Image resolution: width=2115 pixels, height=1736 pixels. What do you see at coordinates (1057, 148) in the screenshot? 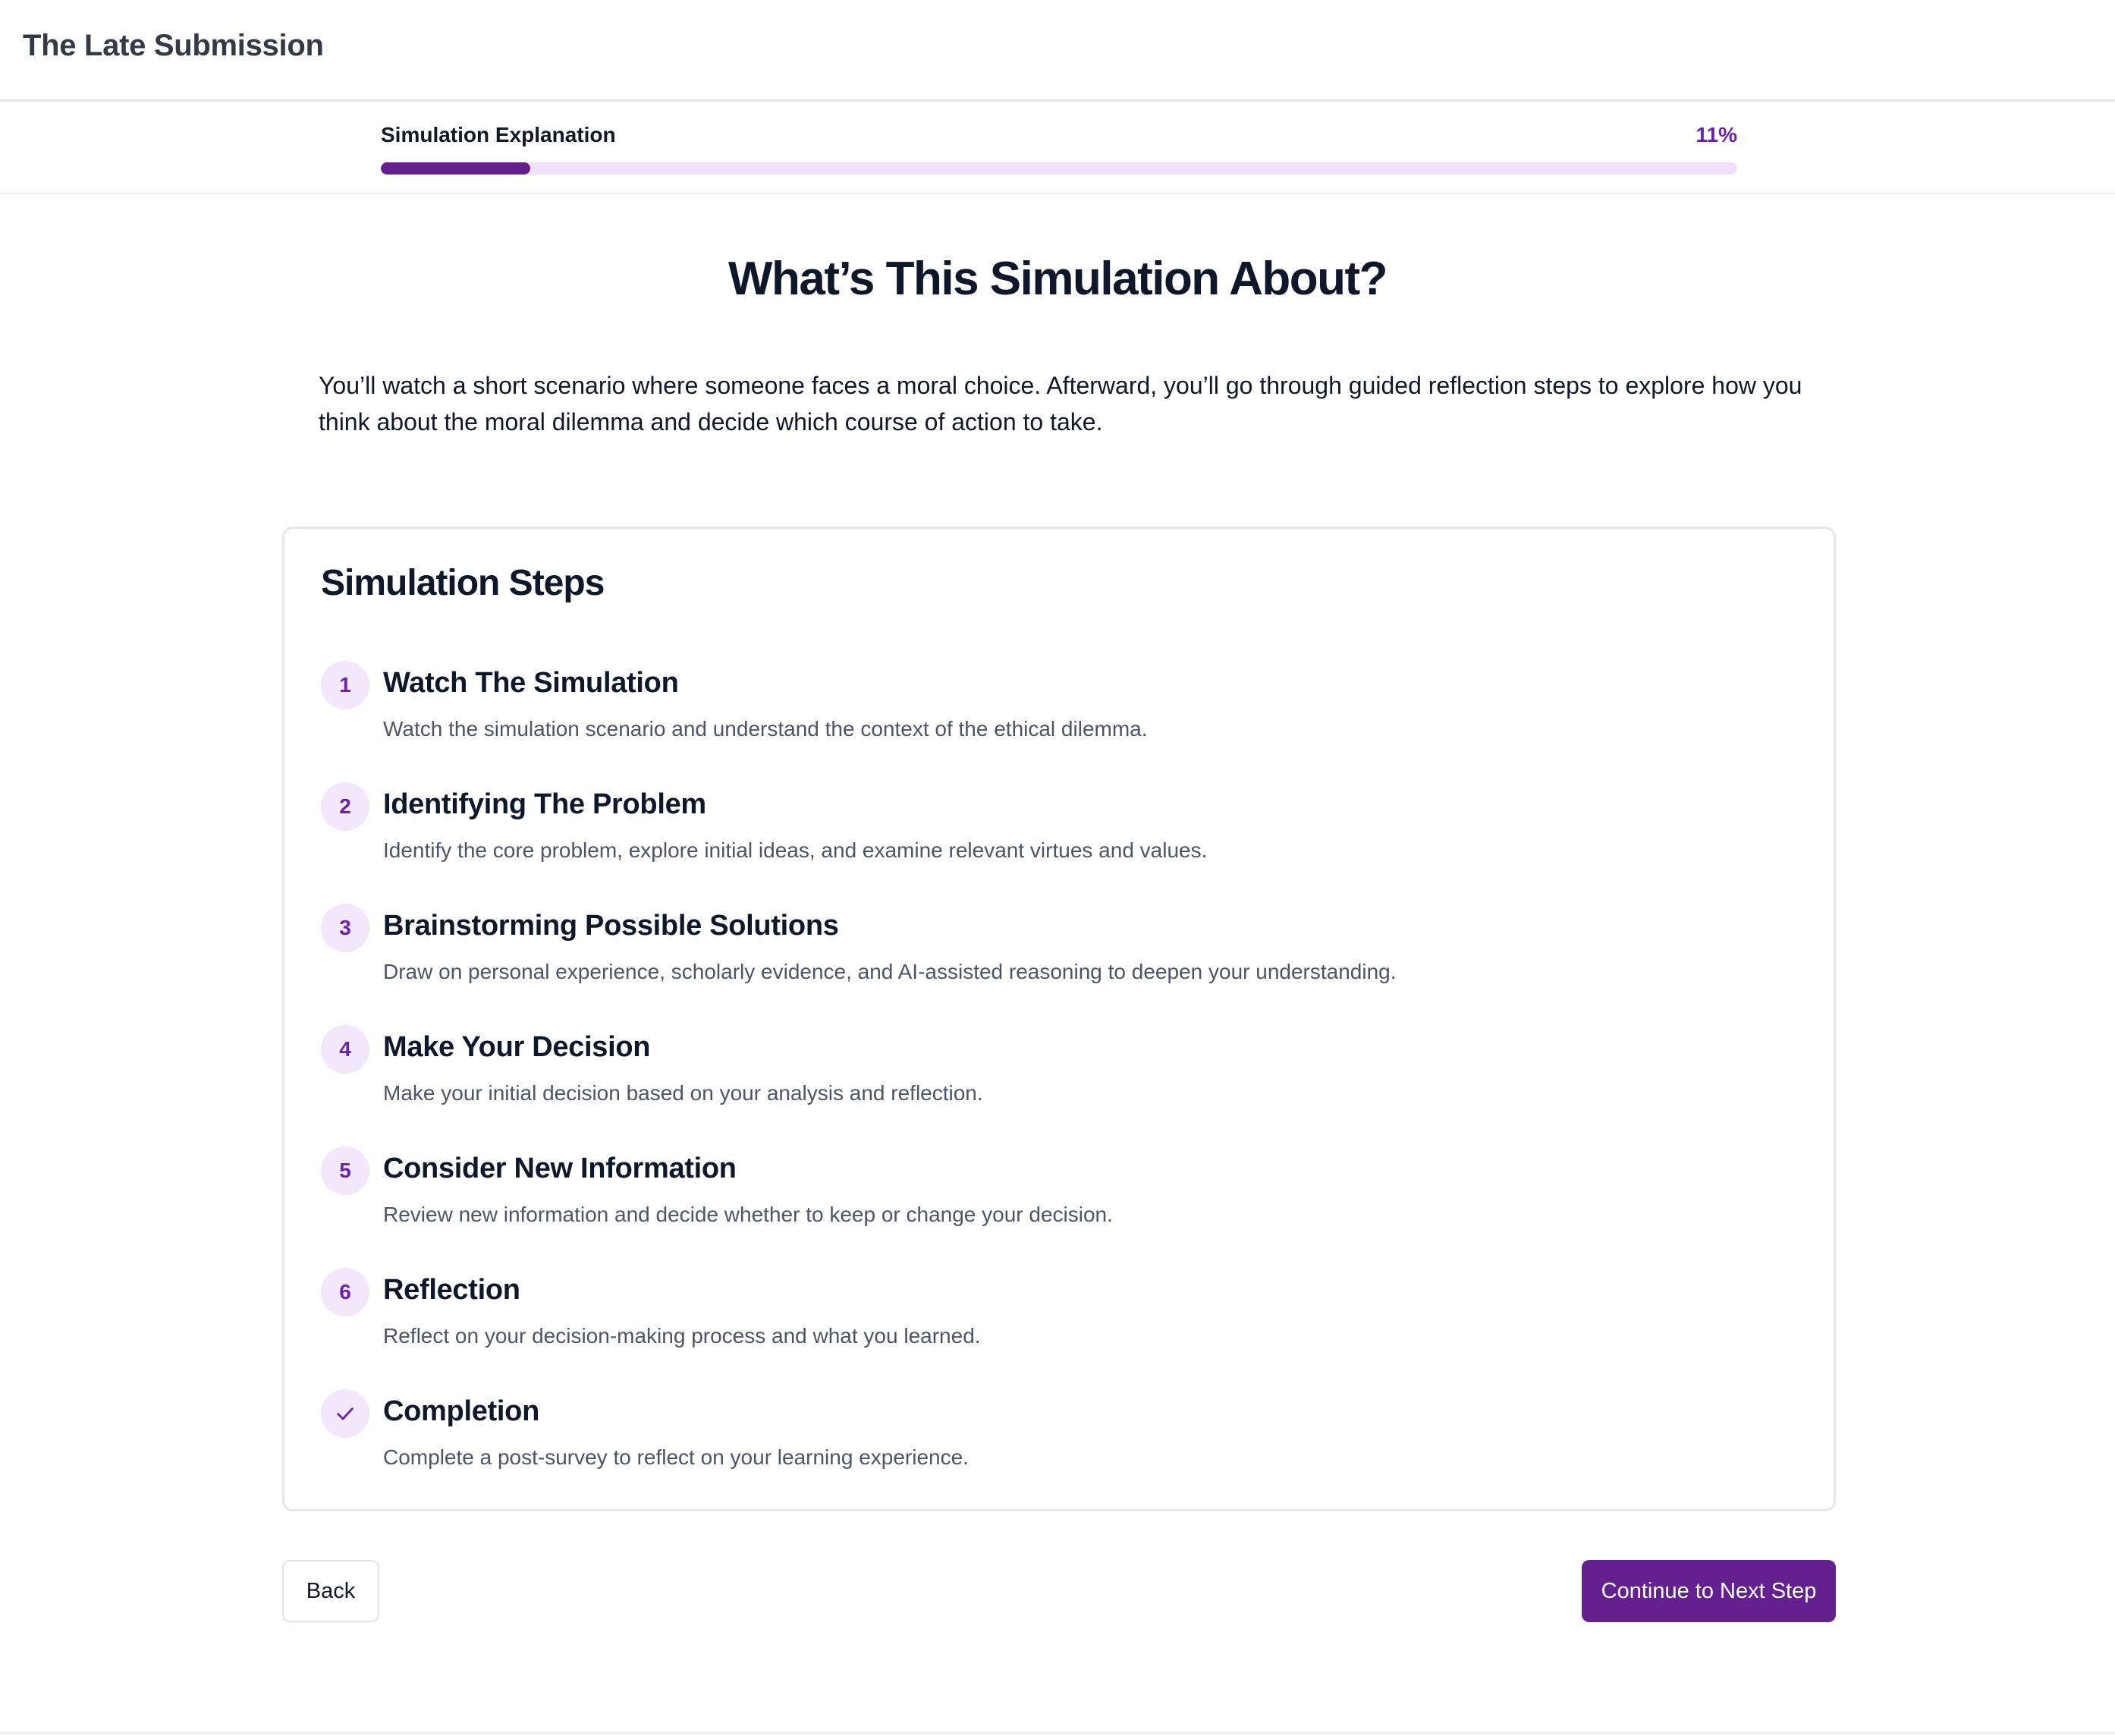
I see `progress-section: Simulation Explanation 11%` at bounding box center [1057, 148].